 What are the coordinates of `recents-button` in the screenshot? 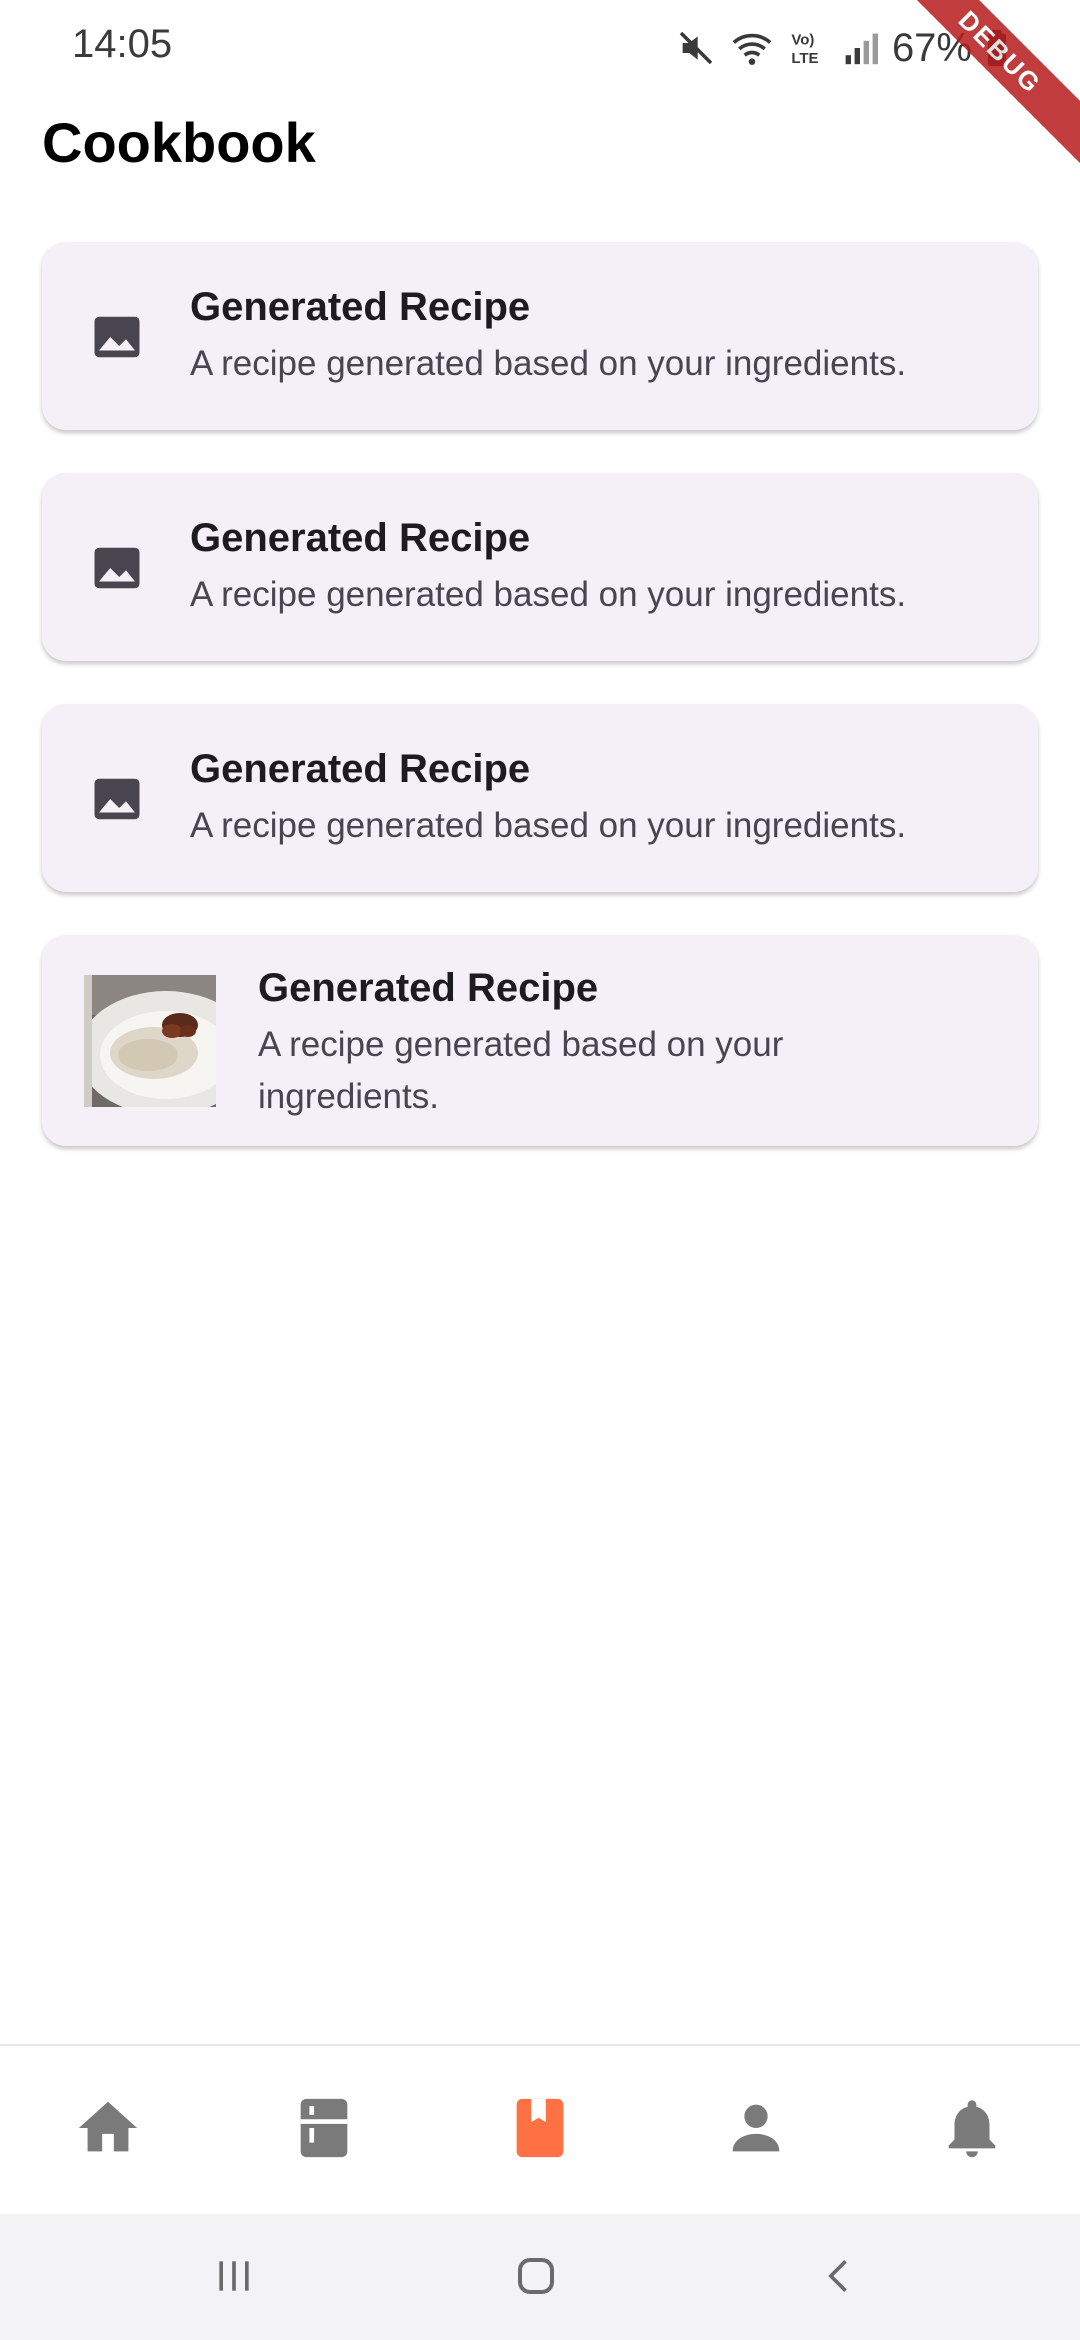 It's located at (234, 2278).